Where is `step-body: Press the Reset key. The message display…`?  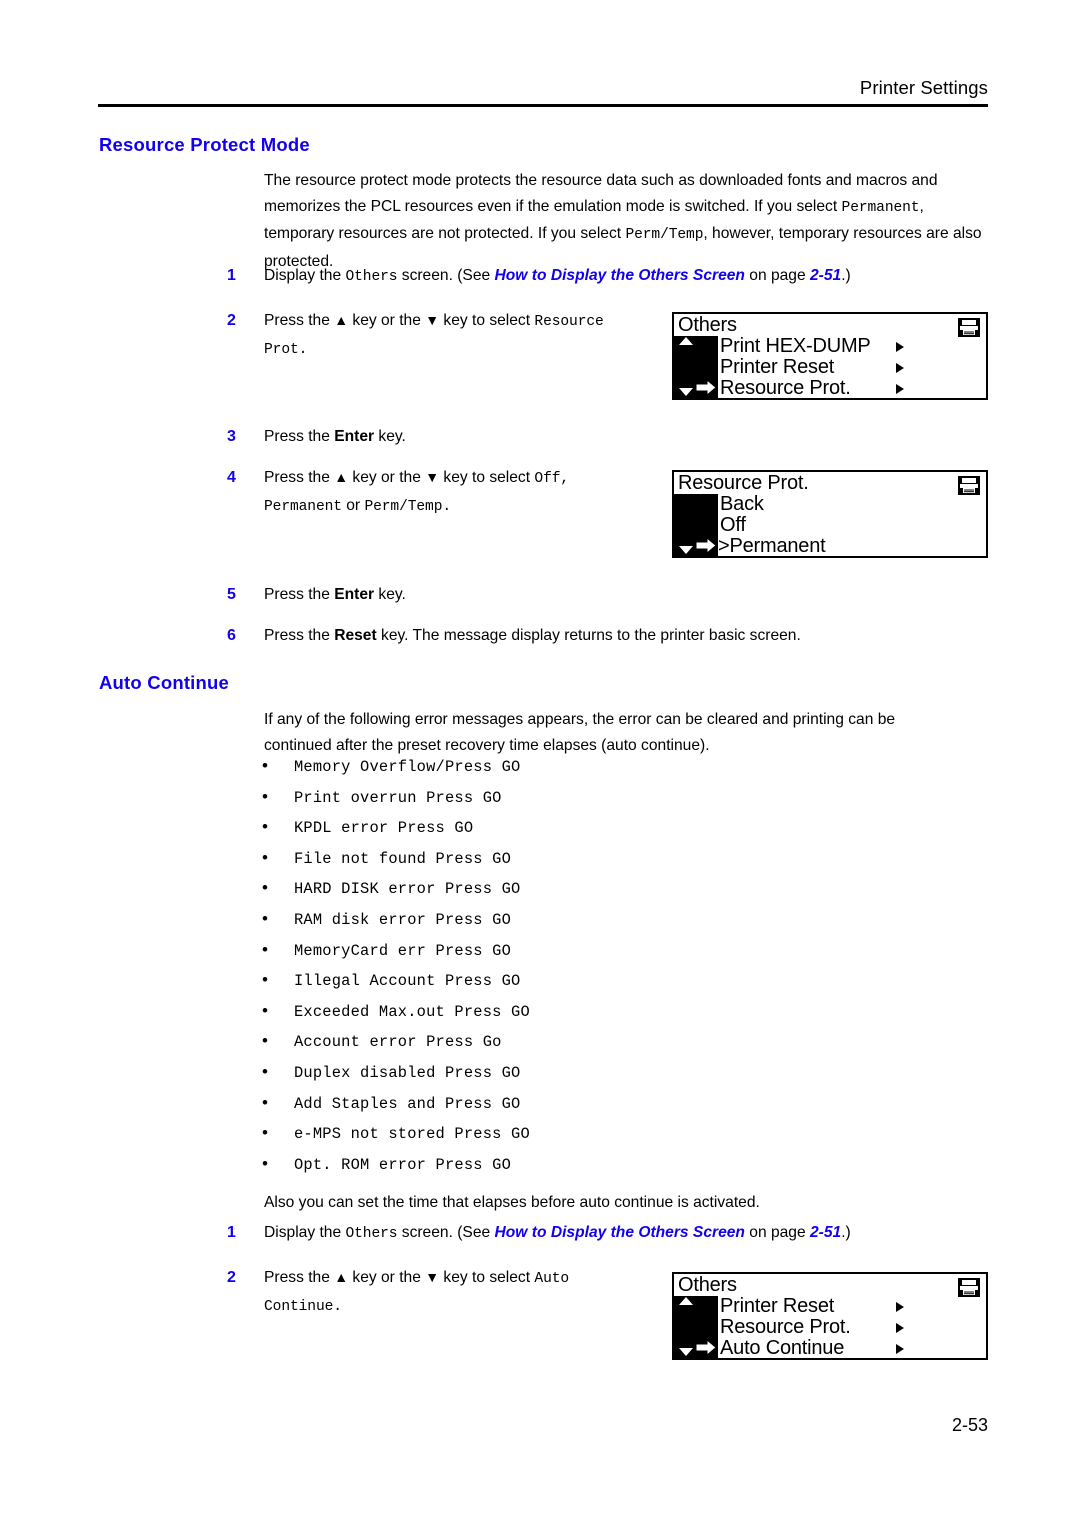 step-body: Press the Reset key. The message display… is located at coordinates (532, 636).